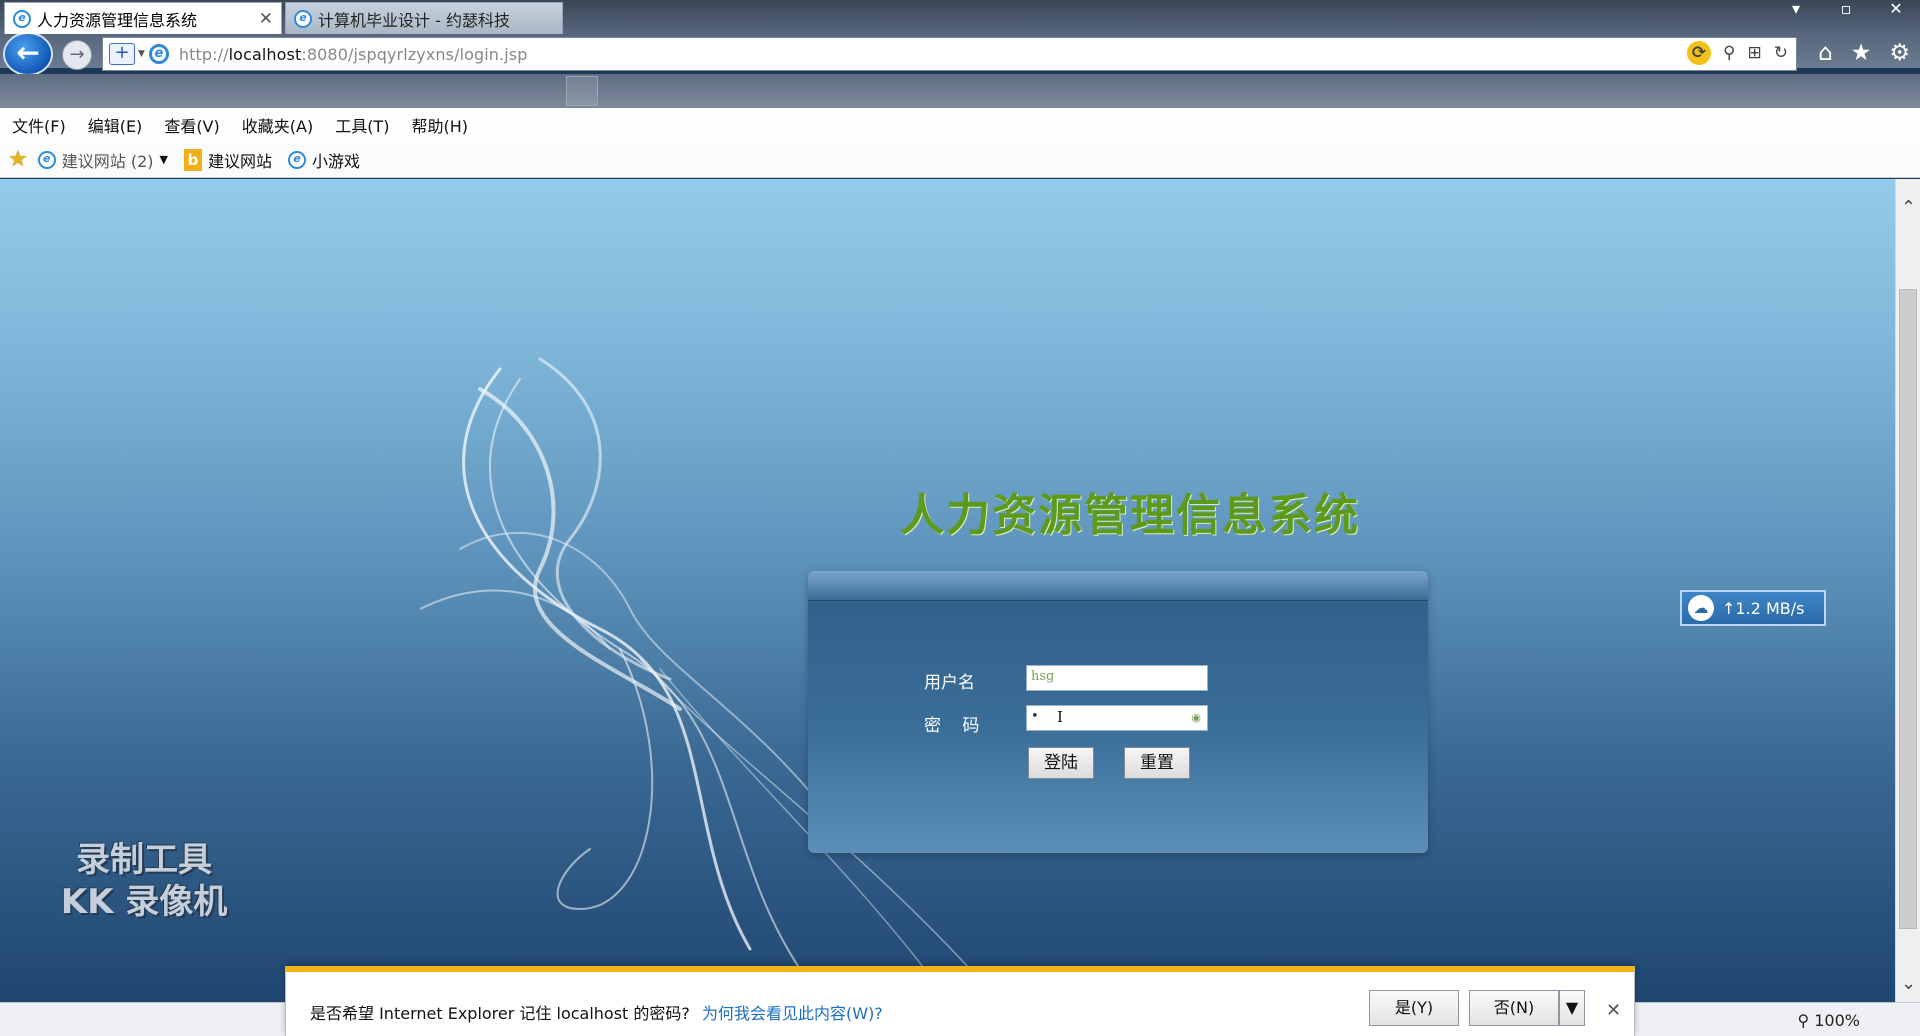 The image size is (1920, 1036). What do you see at coordinates (28, 54) in the screenshot?
I see `back-button: ←` at bounding box center [28, 54].